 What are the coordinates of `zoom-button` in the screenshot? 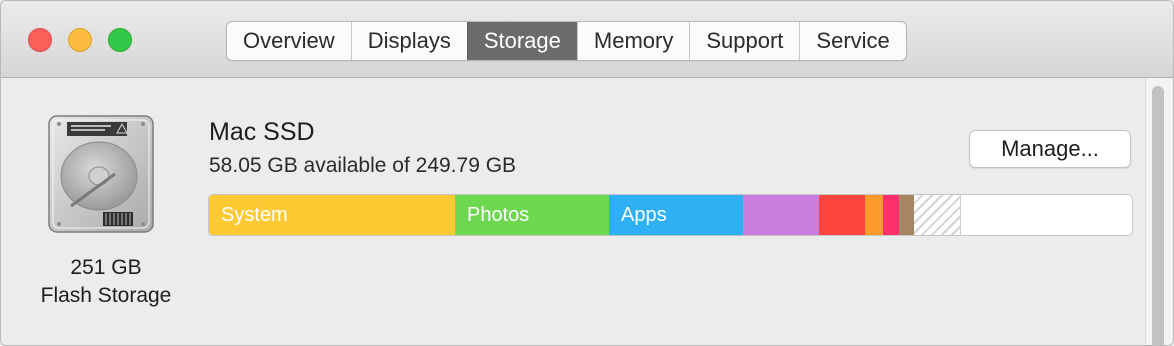 It's located at (120, 40).